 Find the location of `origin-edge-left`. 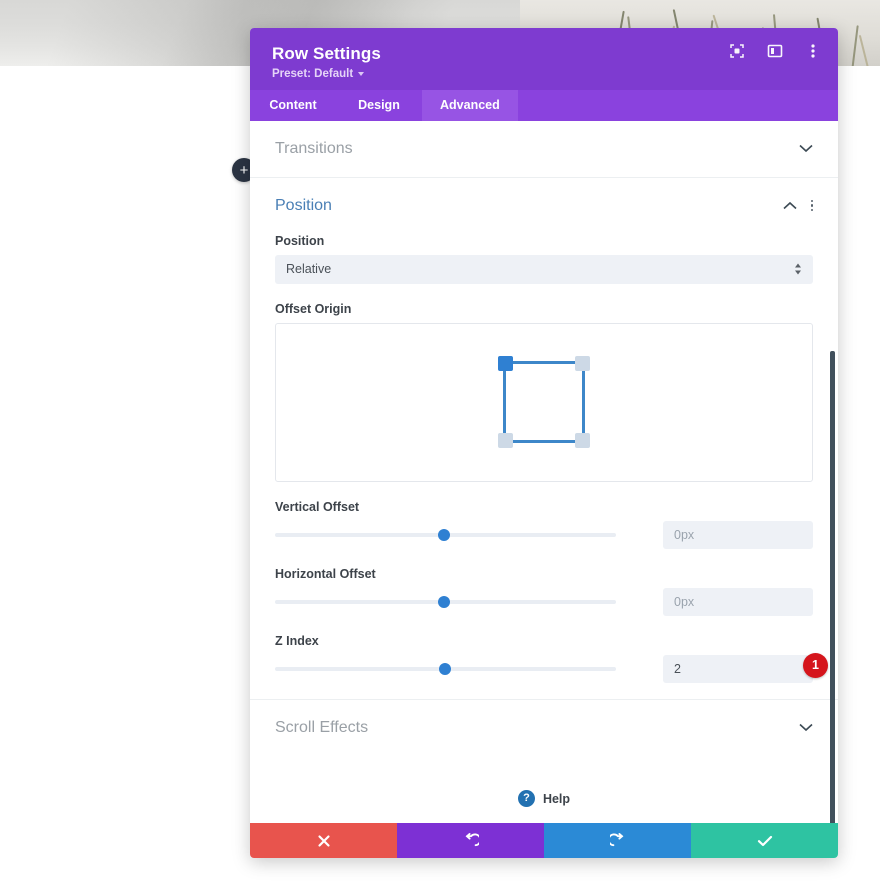

origin-edge-left is located at coordinates (504, 402).